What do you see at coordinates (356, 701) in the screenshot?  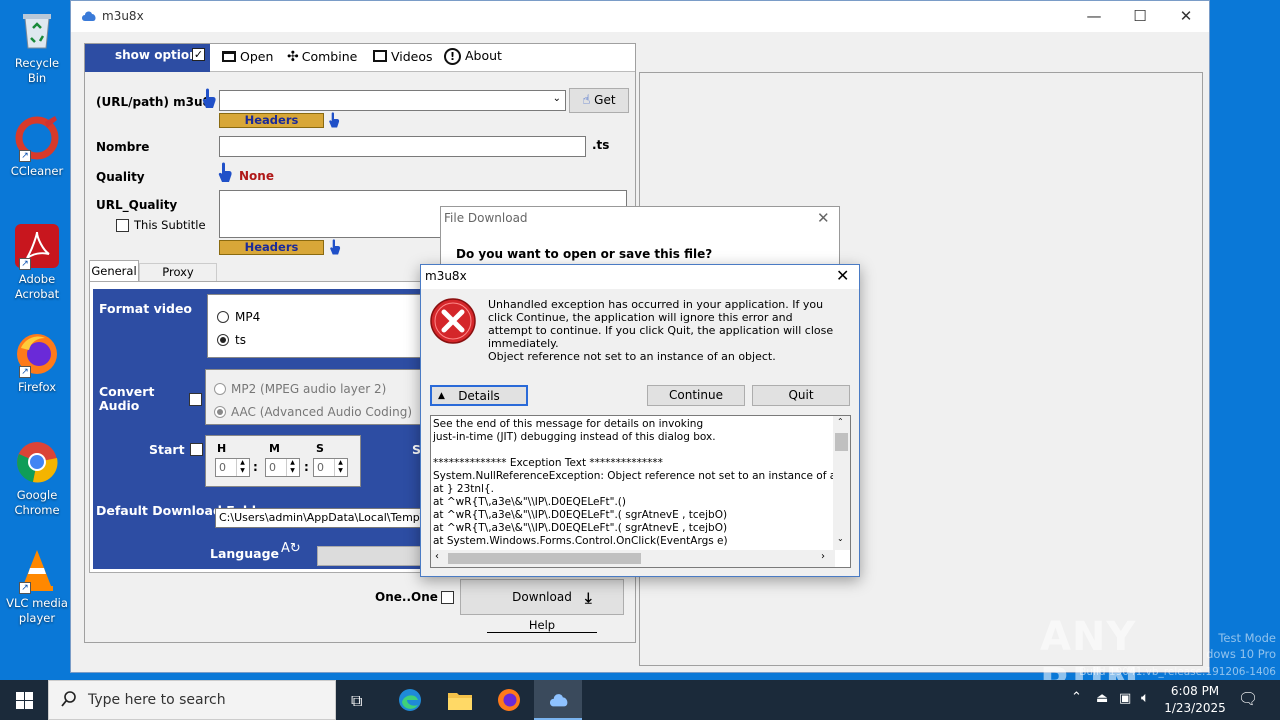 I see `task-view-icon: ⧉` at bounding box center [356, 701].